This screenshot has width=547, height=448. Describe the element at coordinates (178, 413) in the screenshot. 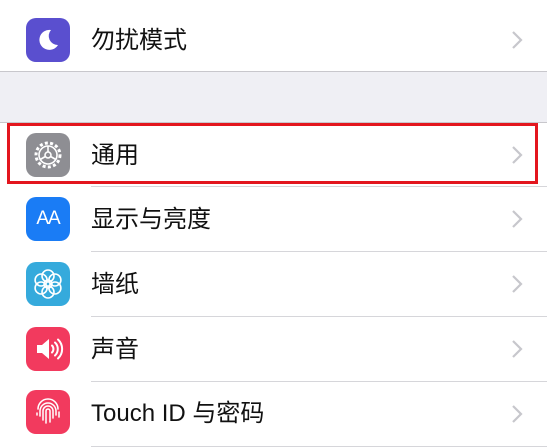

I see `settings-row-label: Touch ID 与密码` at that location.